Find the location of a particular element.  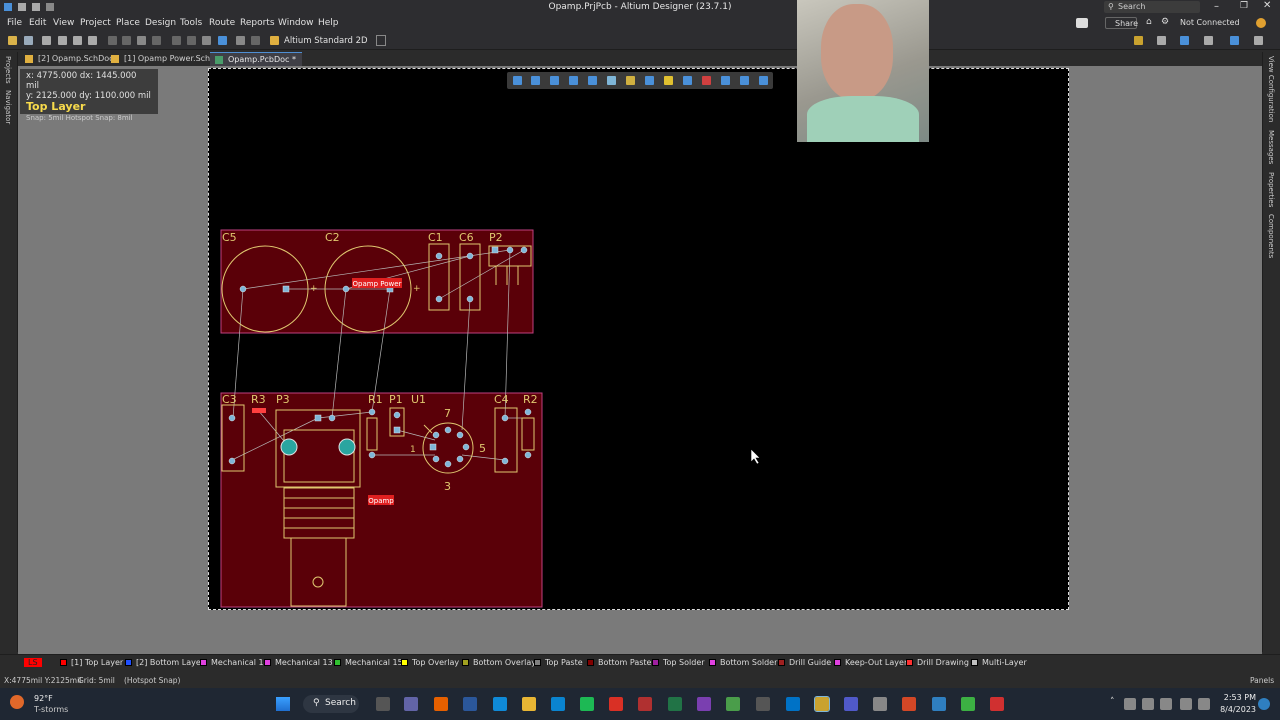

weather-icon is located at coordinates (17, 702).